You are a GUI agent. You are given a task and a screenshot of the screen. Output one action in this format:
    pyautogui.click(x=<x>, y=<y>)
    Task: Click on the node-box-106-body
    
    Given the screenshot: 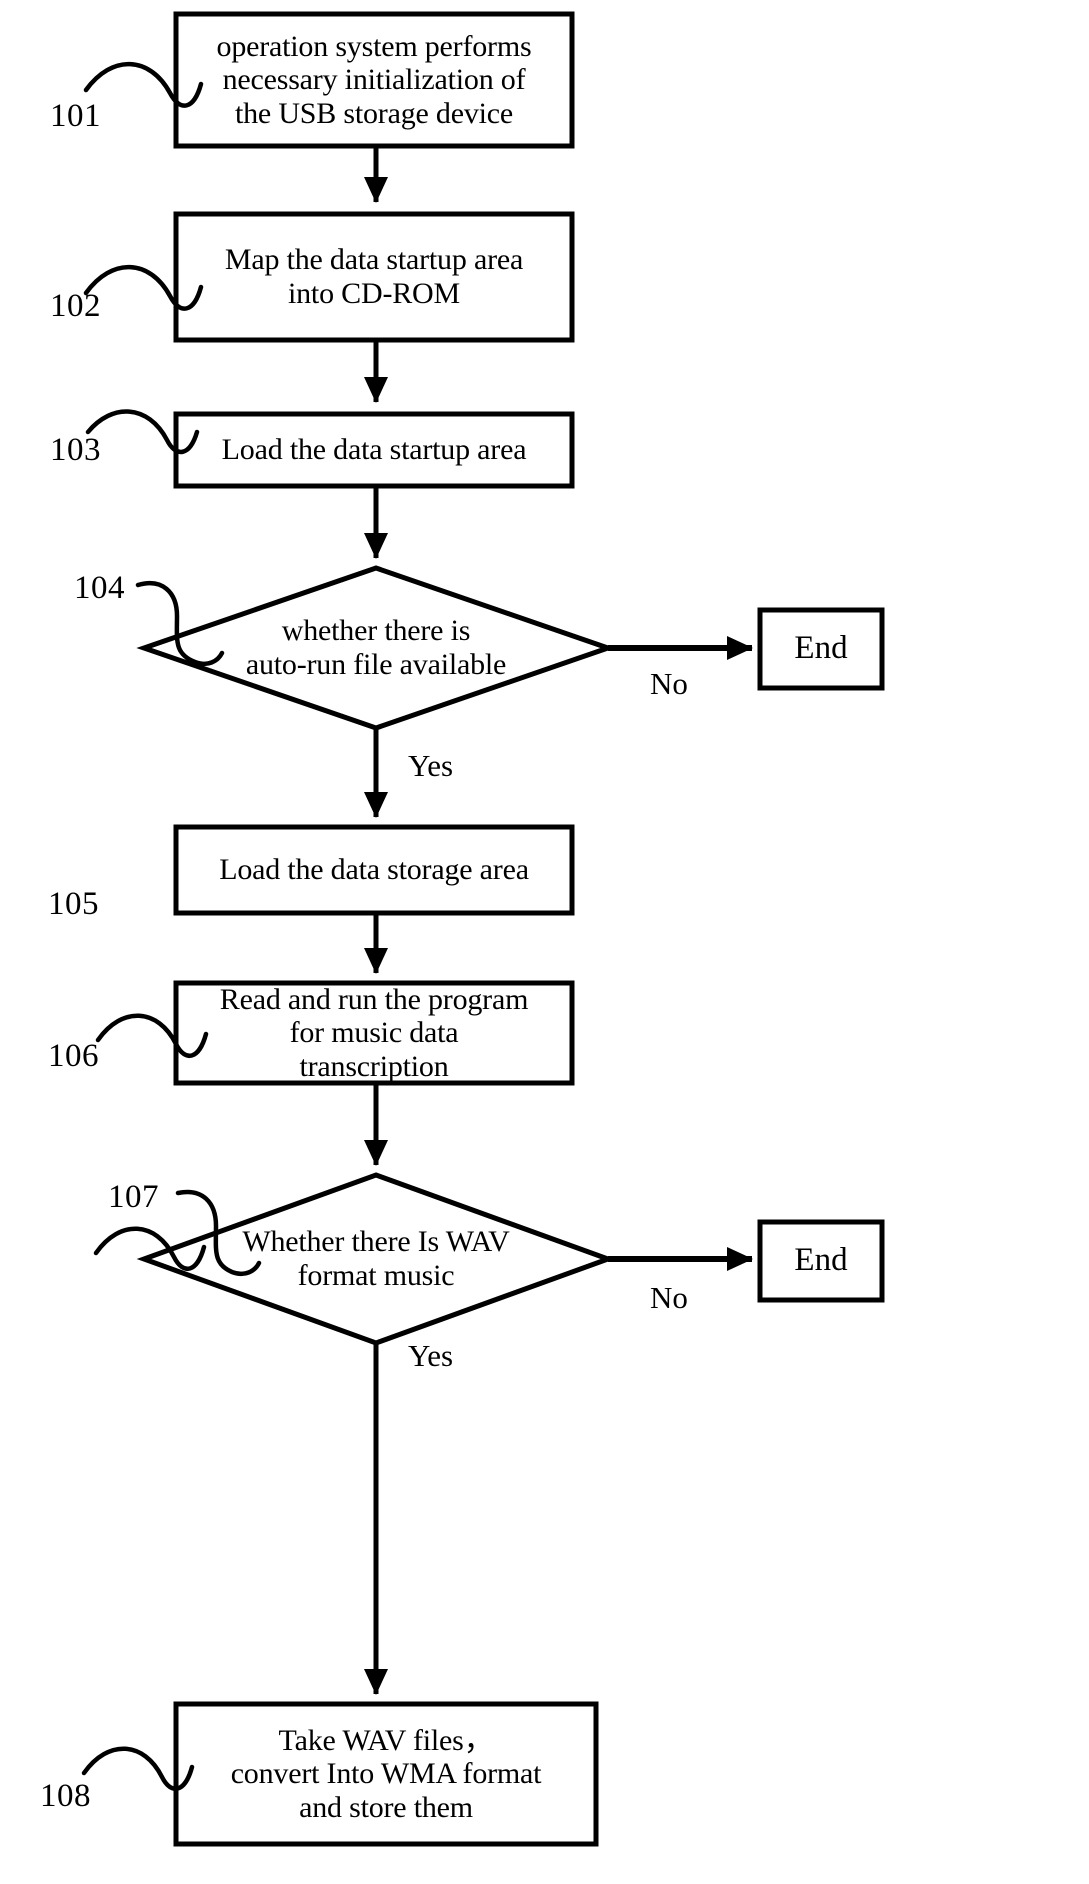 What is the action you would take?
    pyautogui.click(x=374, y=1033)
    